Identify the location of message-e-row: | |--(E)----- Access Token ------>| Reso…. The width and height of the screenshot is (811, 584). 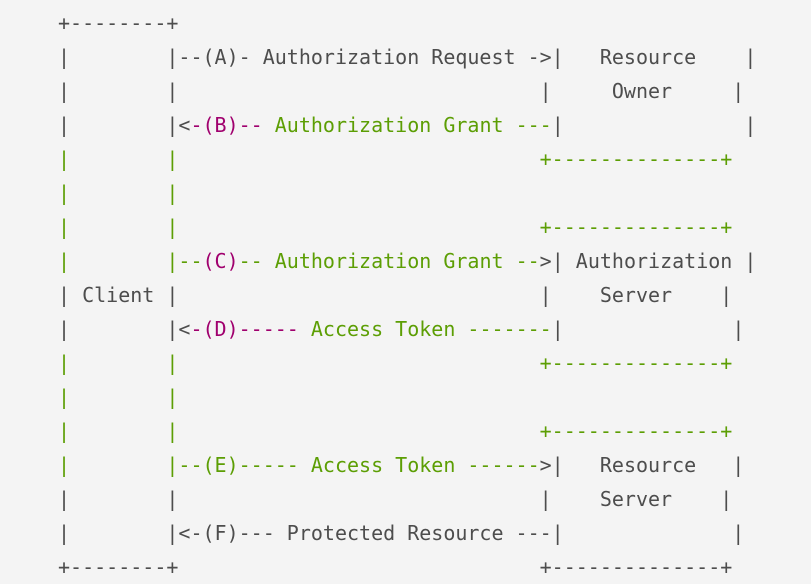
(434, 465).